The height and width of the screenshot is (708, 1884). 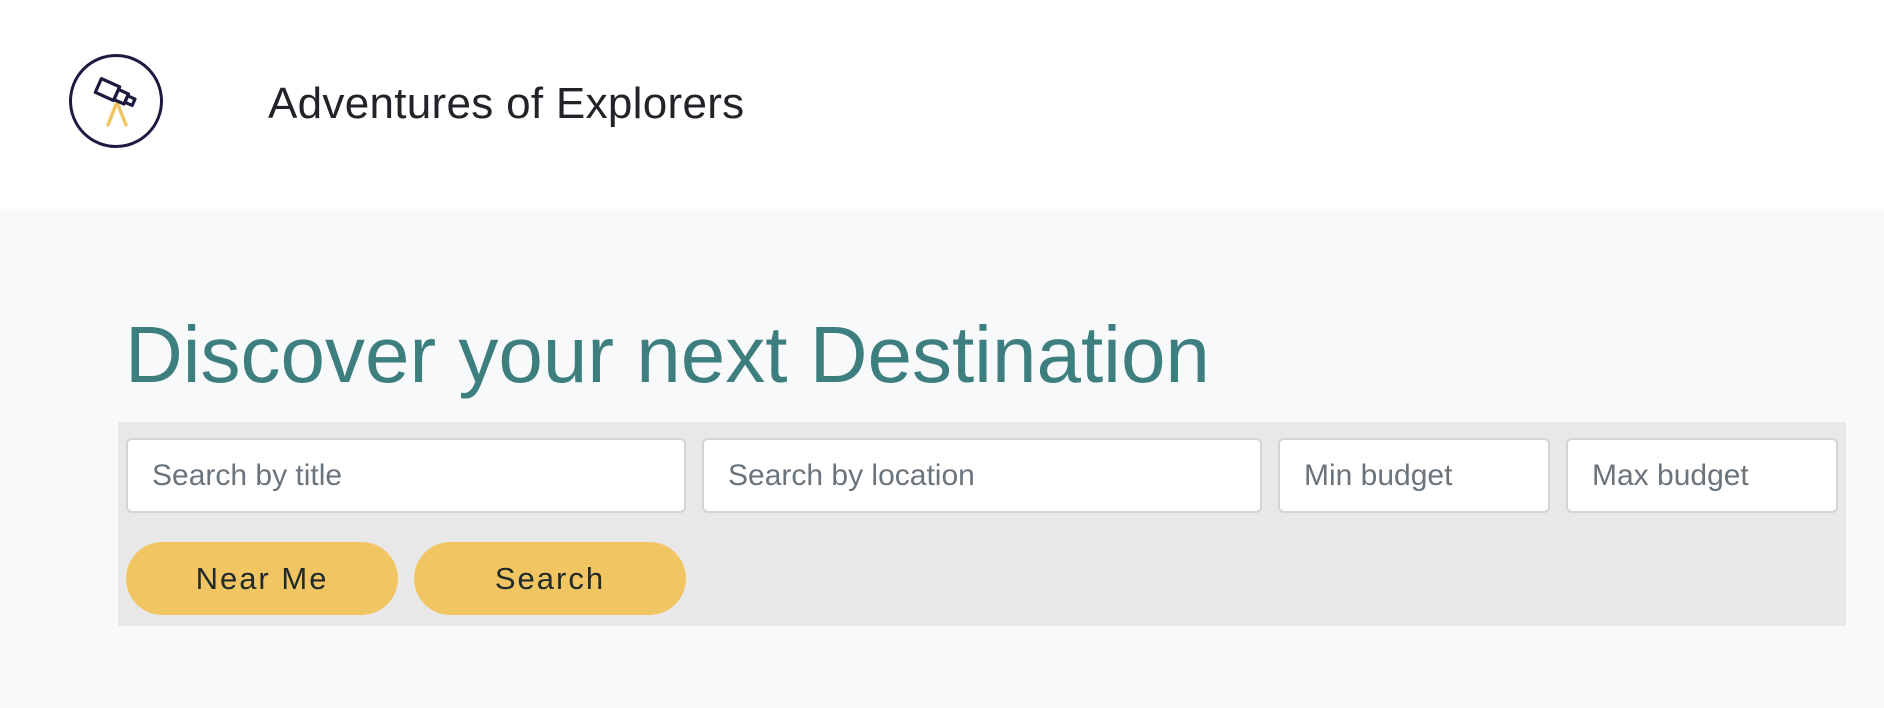 What do you see at coordinates (1702, 475) in the screenshot?
I see `max-budget-input` at bounding box center [1702, 475].